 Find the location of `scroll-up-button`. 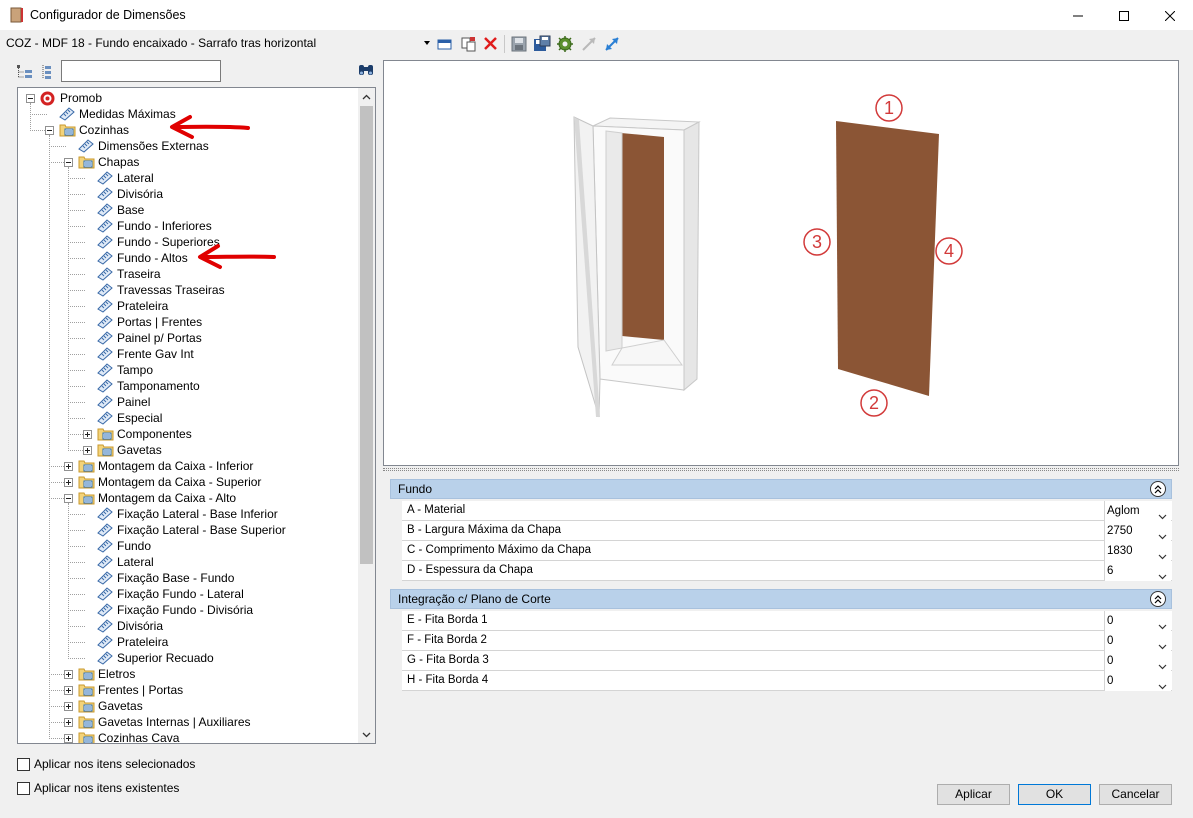

scroll-up-button is located at coordinates (366, 96).